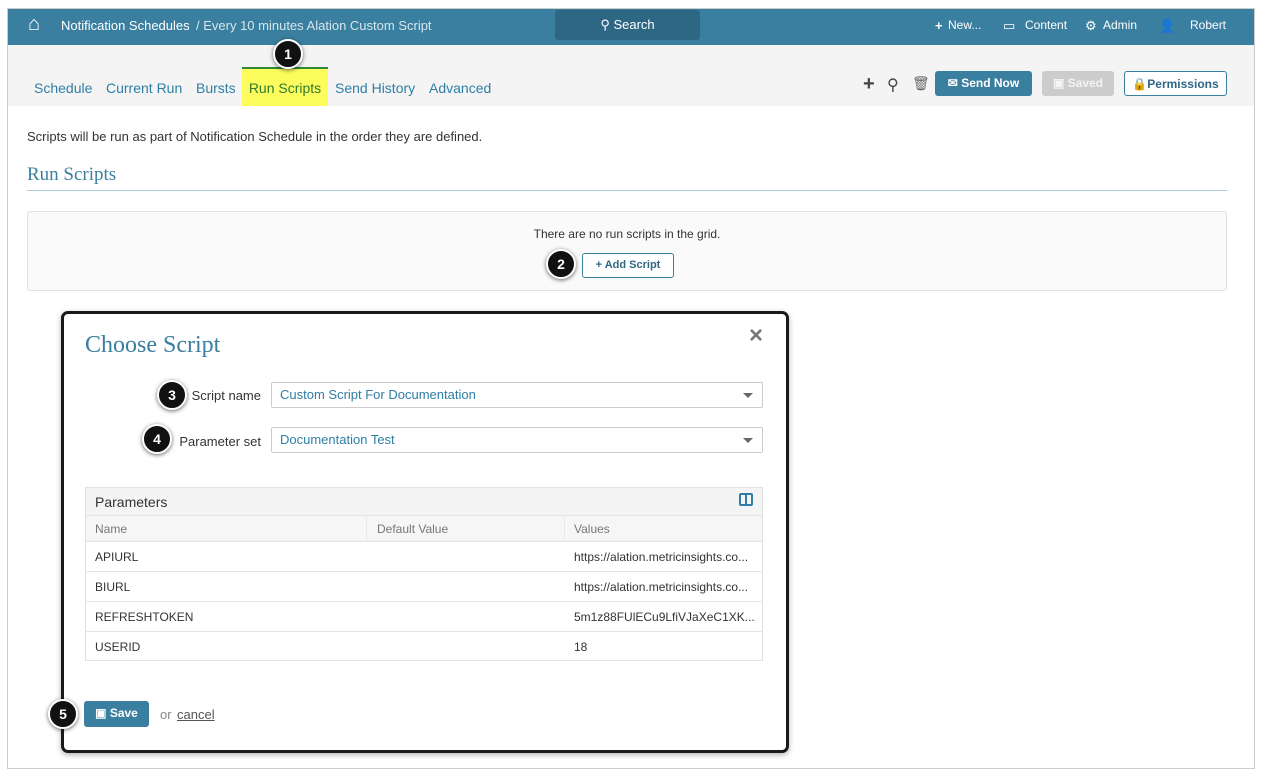  What do you see at coordinates (1091, 25) in the screenshot?
I see `gear-icon: ⚙` at bounding box center [1091, 25].